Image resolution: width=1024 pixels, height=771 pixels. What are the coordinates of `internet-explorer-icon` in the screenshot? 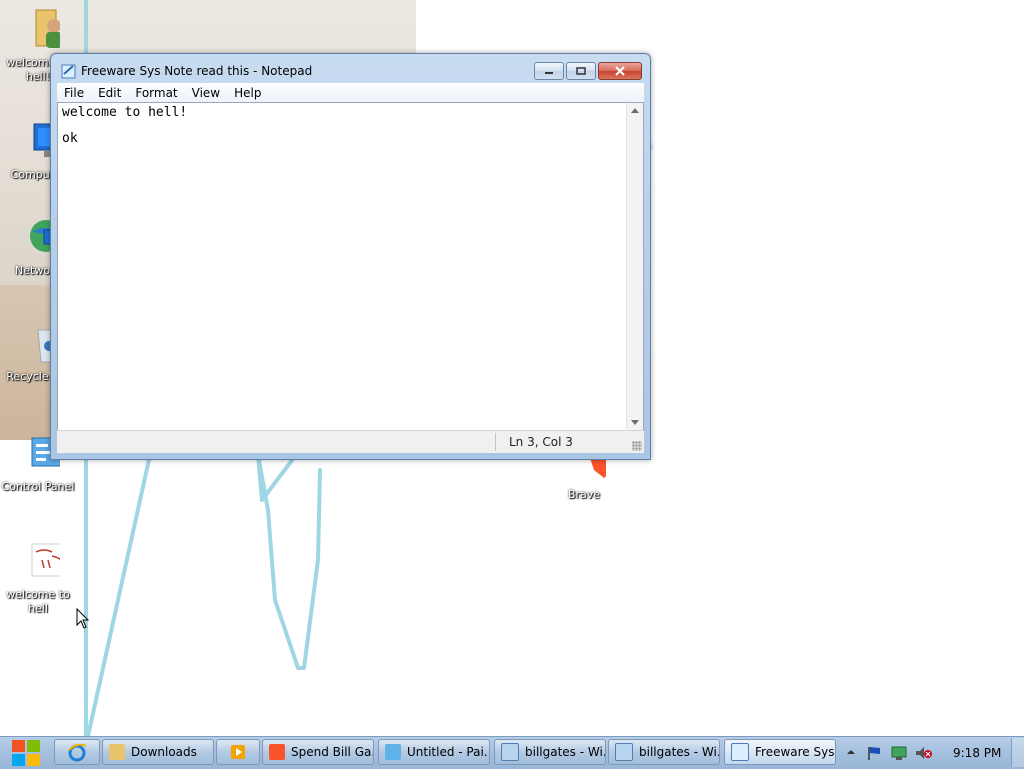 It's located at (77, 752).